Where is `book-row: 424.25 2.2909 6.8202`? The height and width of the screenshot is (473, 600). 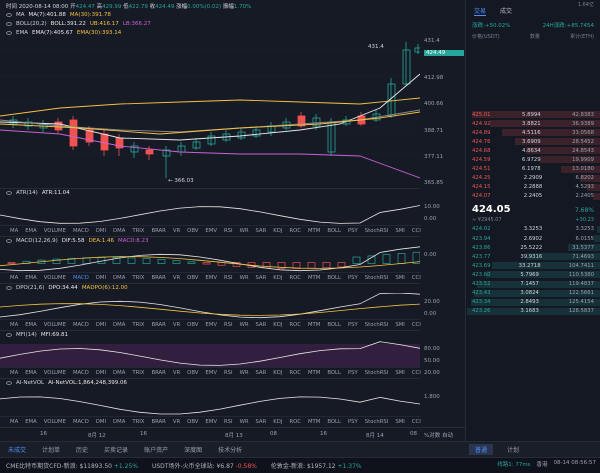
book-row: 424.25 2.2909 6.8202 is located at coordinates (533, 178).